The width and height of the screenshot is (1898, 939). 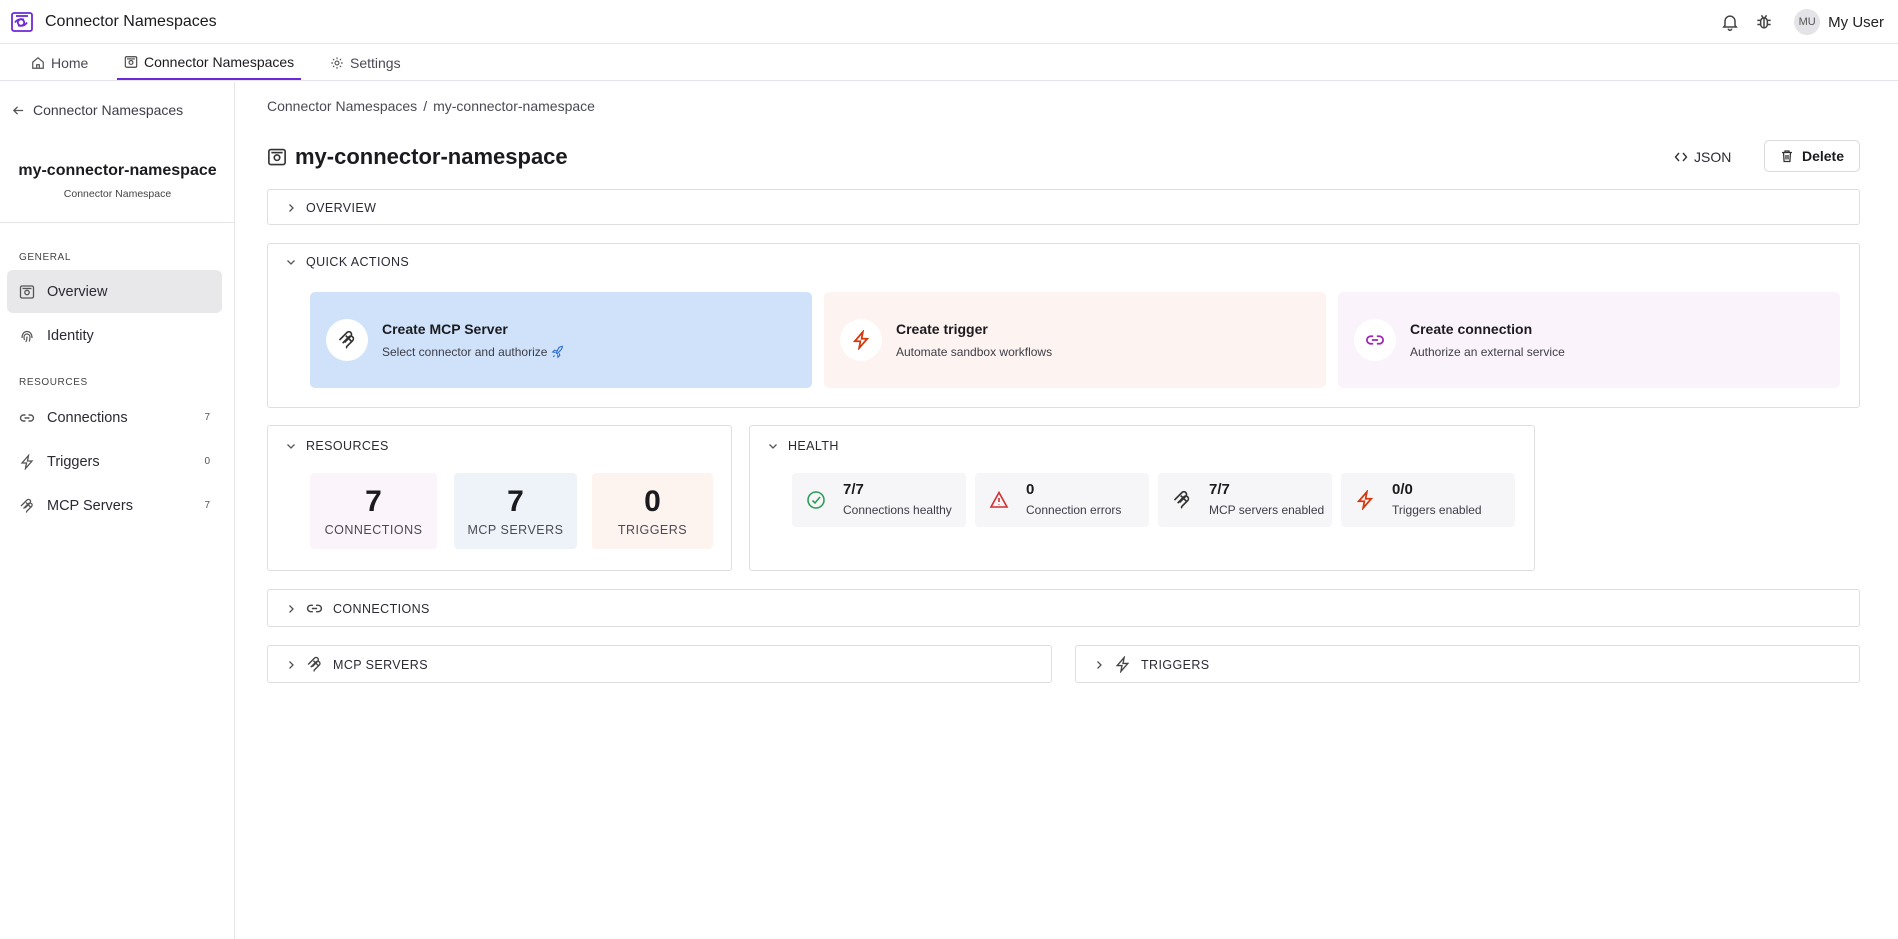 I want to click on quick-actions-title: QUICK ACTIONS, so click(x=358, y=262).